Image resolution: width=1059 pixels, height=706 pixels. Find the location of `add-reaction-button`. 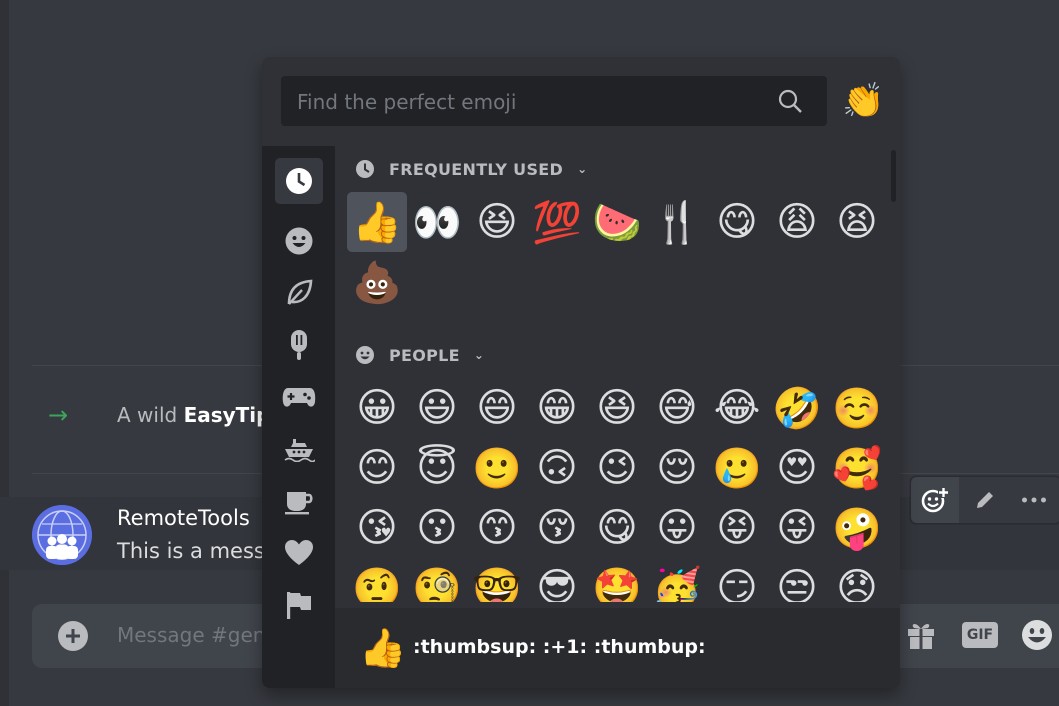

add-reaction-button is located at coordinates (935, 500).